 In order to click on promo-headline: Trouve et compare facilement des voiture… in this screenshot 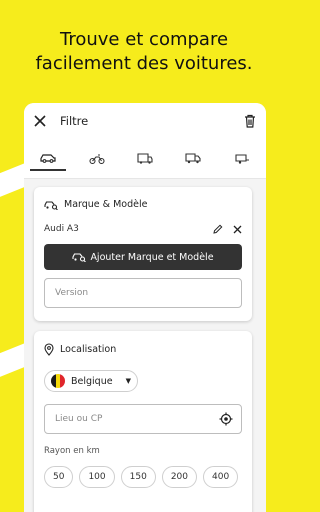, I will do `click(144, 52)`.